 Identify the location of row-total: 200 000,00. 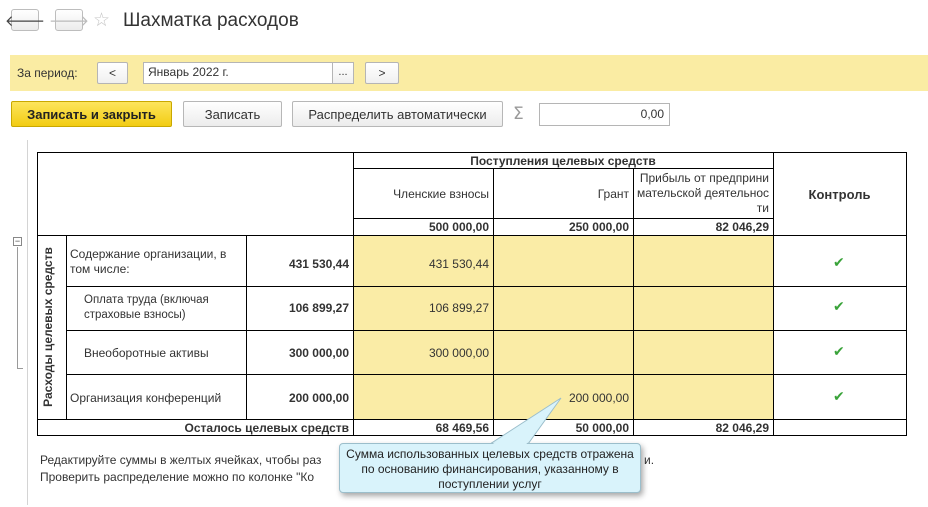
(318, 398).